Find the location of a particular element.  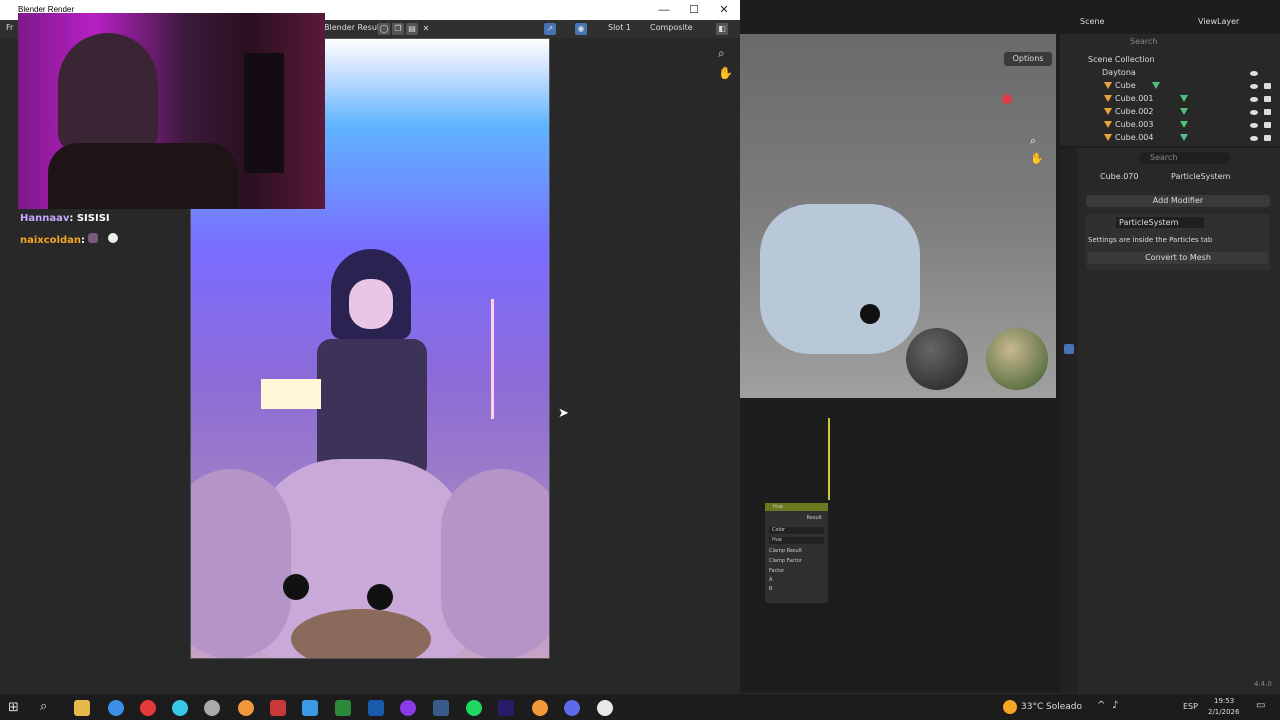

node-hue-dropdown: Hue is located at coordinates (796, 540).